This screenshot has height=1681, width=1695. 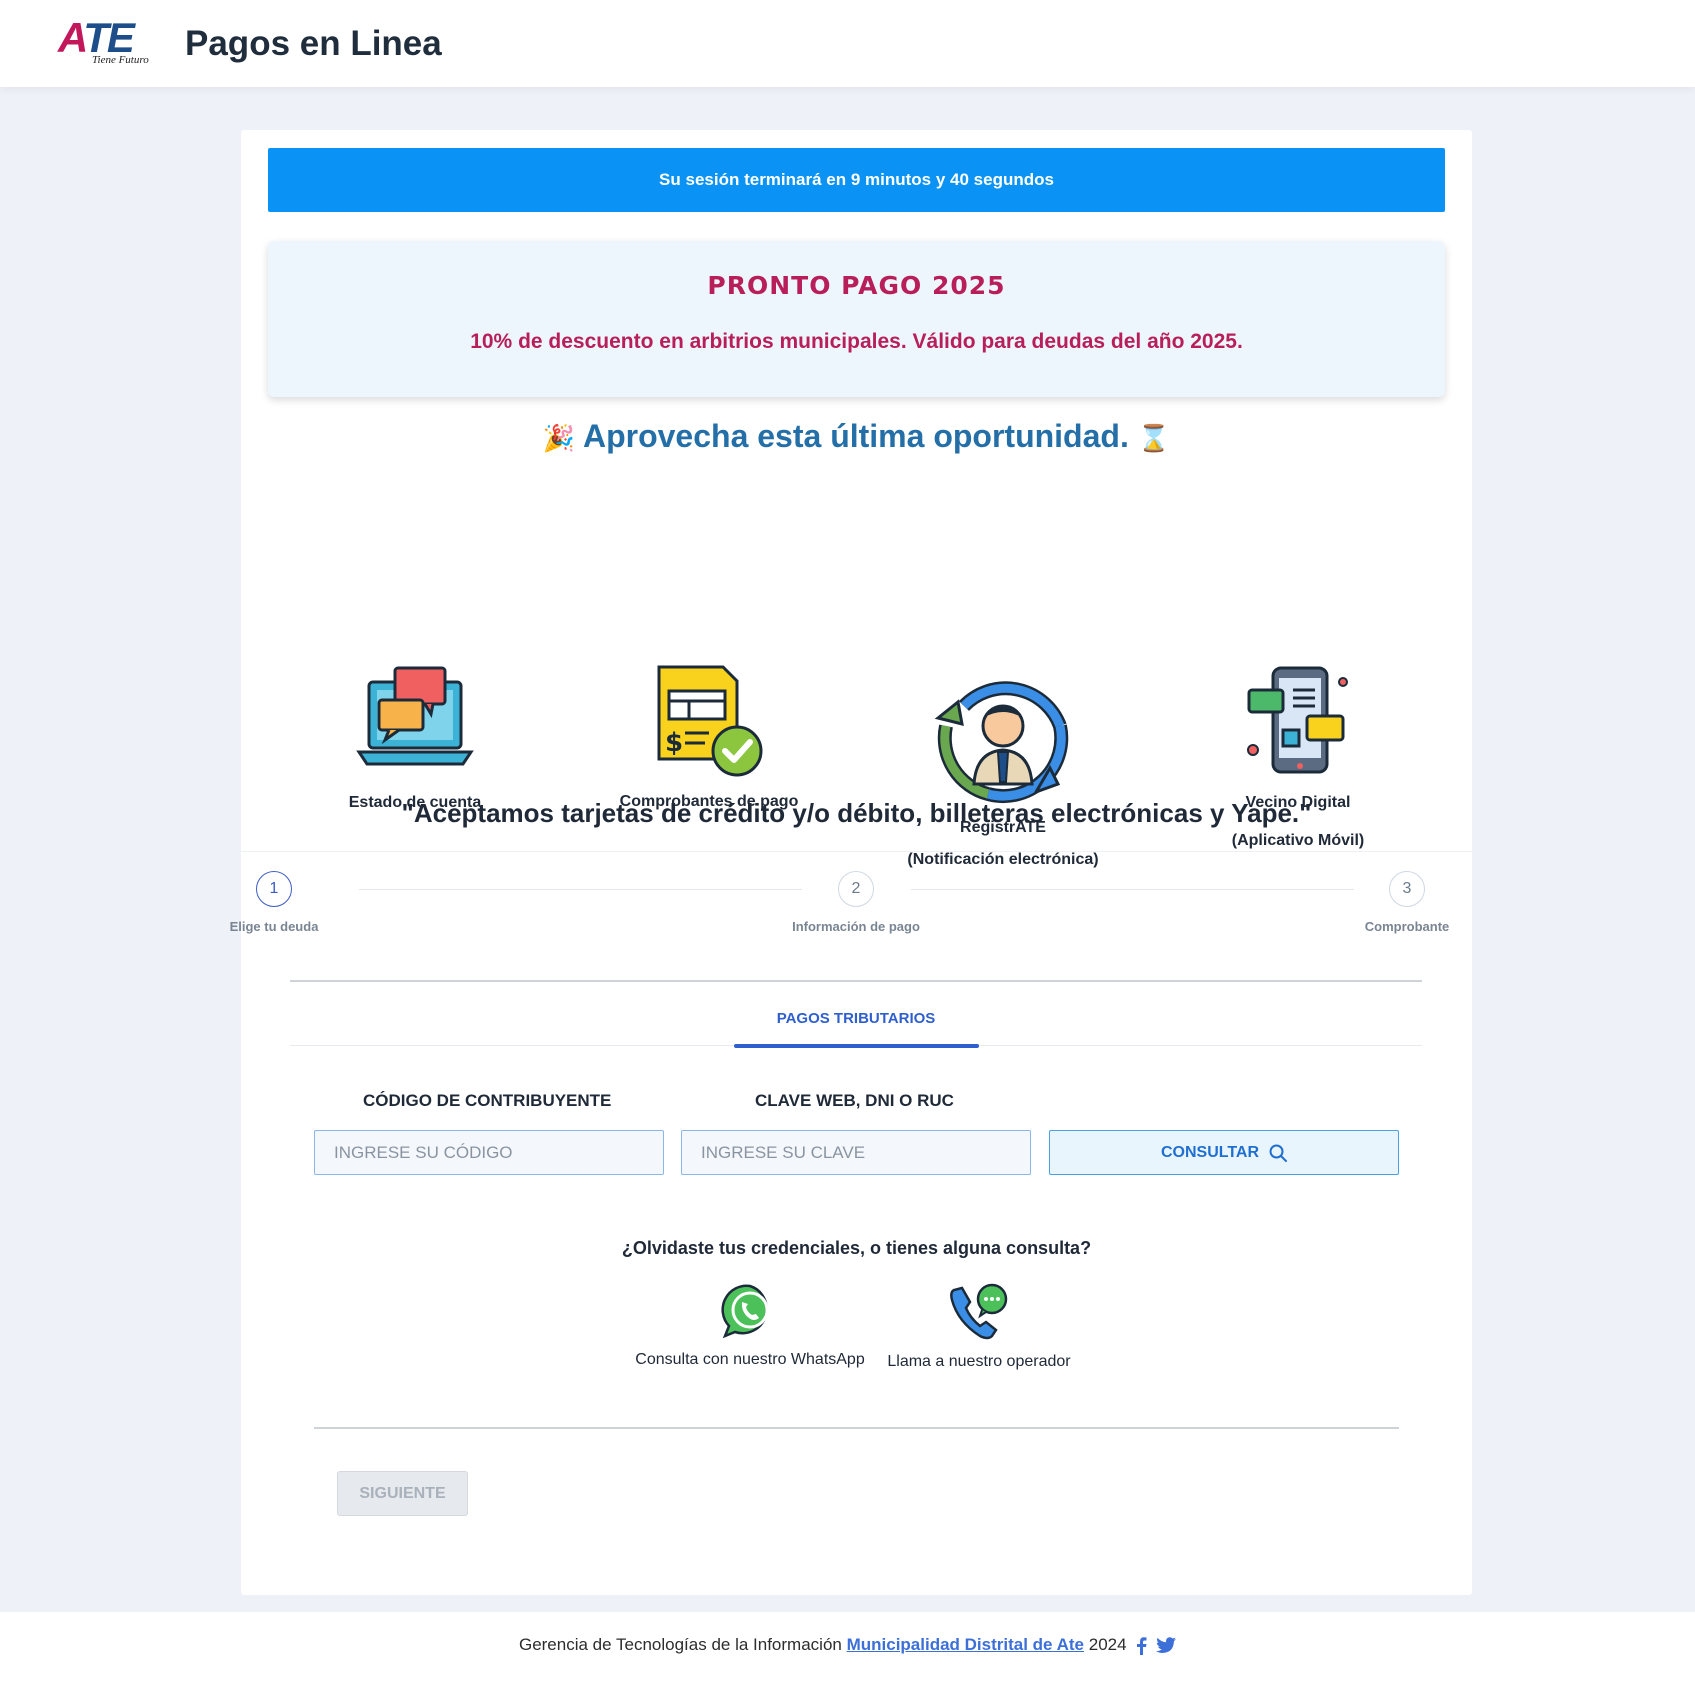 What do you see at coordinates (559, 438) in the screenshot?
I see `party-popper-icon: 🎉` at bounding box center [559, 438].